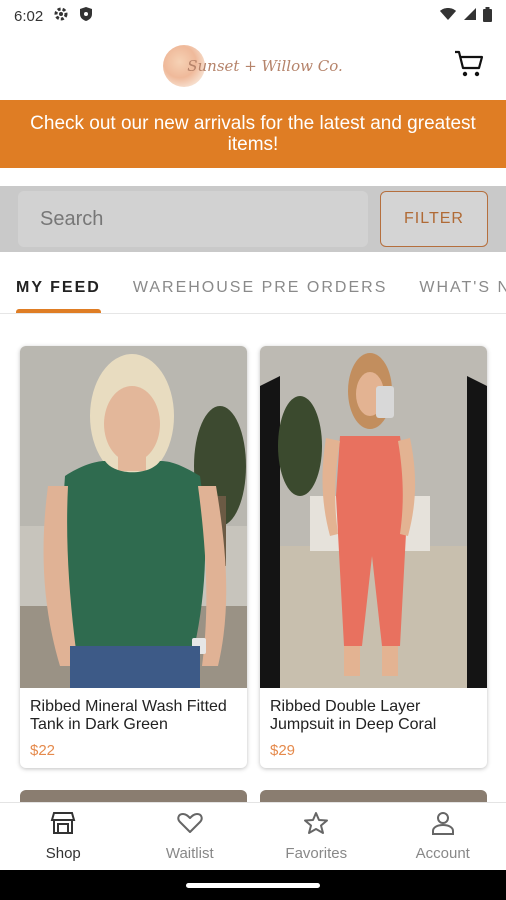  I want to click on product-price: $29, so click(283, 750).